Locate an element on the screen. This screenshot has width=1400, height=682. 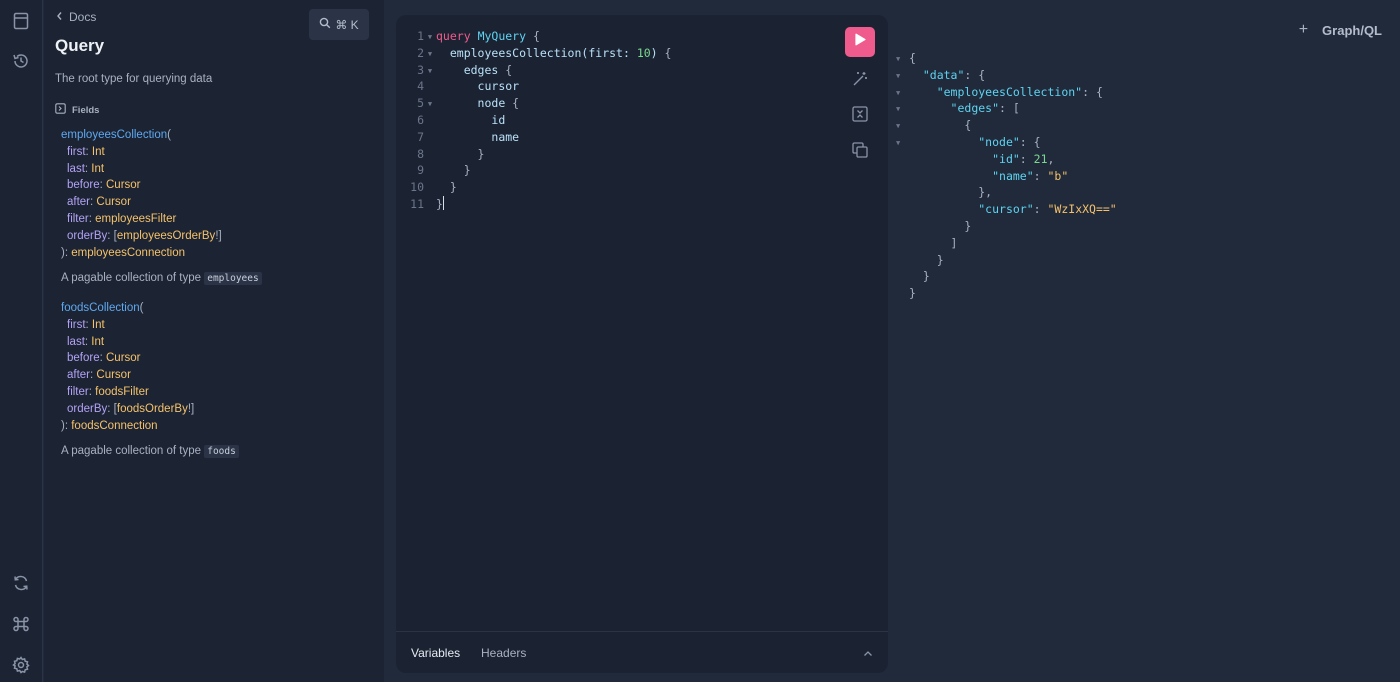
json-token: }, is located at coordinates (985, 192).